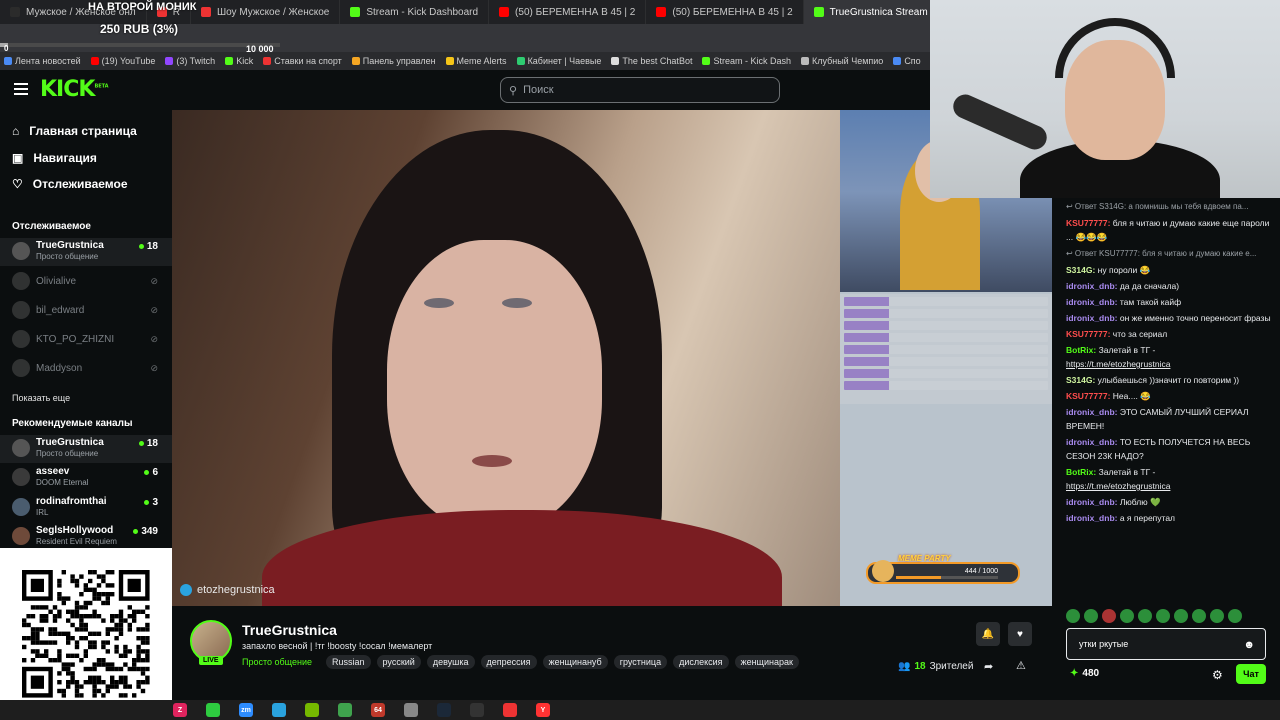  What do you see at coordinates (450, 662) in the screenshot?
I see `stream-tag: девушка` at bounding box center [450, 662].